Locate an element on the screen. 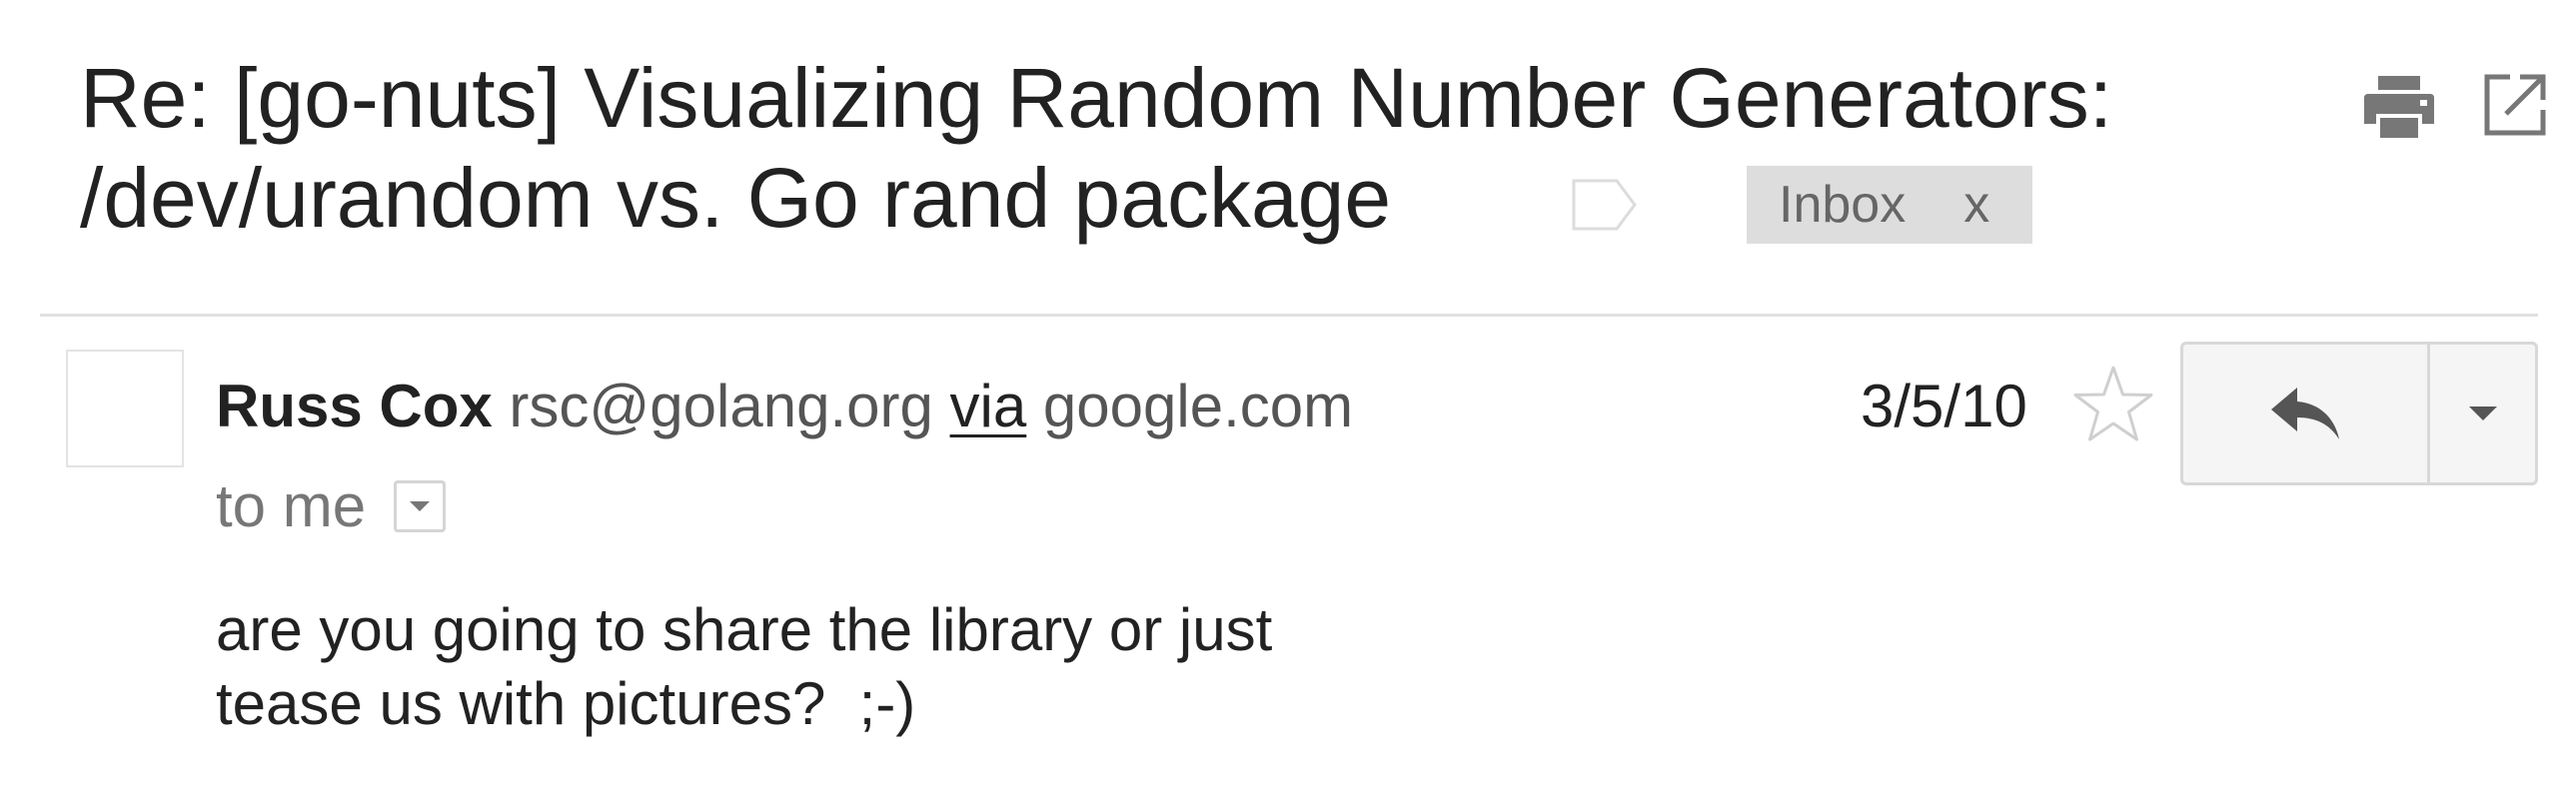 Image resolution: width=2576 pixels, height=811 pixels. body-line-2: tease us with pictures? ;-) is located at coordinates (566, 703).